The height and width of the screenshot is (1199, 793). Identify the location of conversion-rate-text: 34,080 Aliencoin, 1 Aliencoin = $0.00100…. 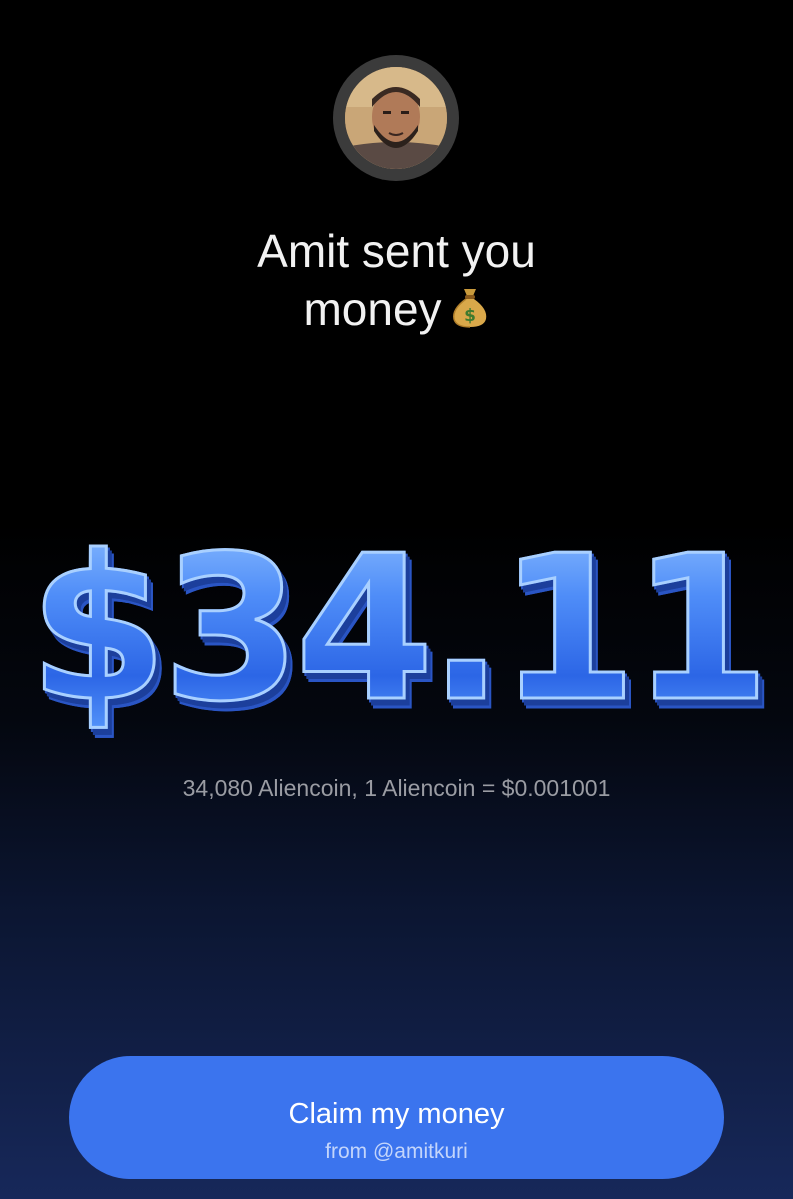
(396, 788).